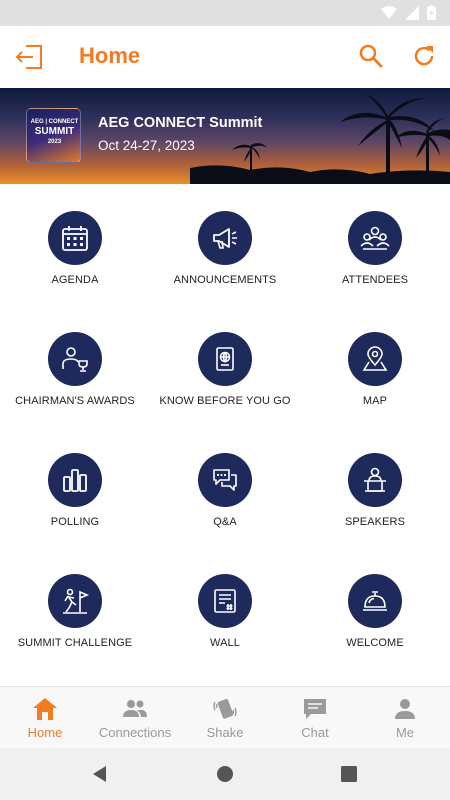  What do you see at coordinates (225, 359) in the screenshot?
I see `passport-icon` at bounding box center [225, 359].